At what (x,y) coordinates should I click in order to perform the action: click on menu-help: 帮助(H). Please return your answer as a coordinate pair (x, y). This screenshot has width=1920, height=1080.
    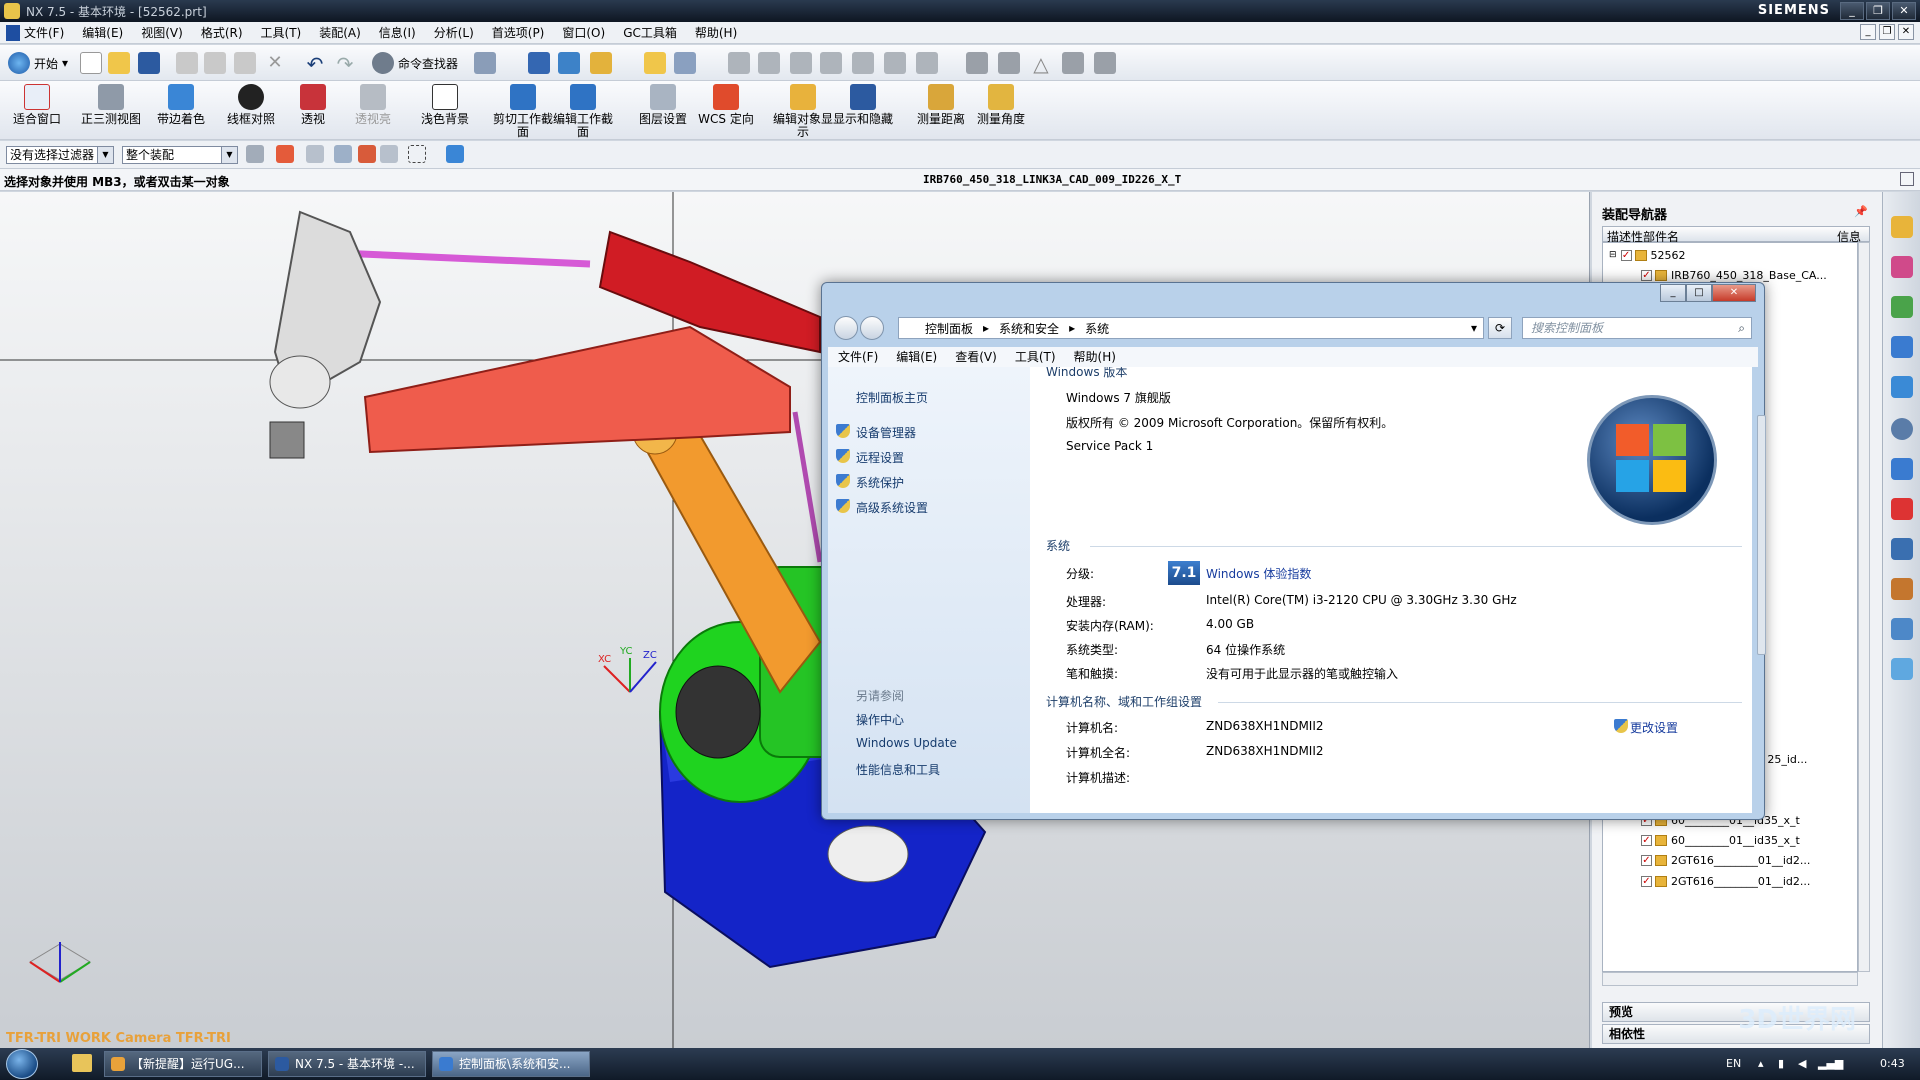
    Looking at the image, I should click on (716, 32).